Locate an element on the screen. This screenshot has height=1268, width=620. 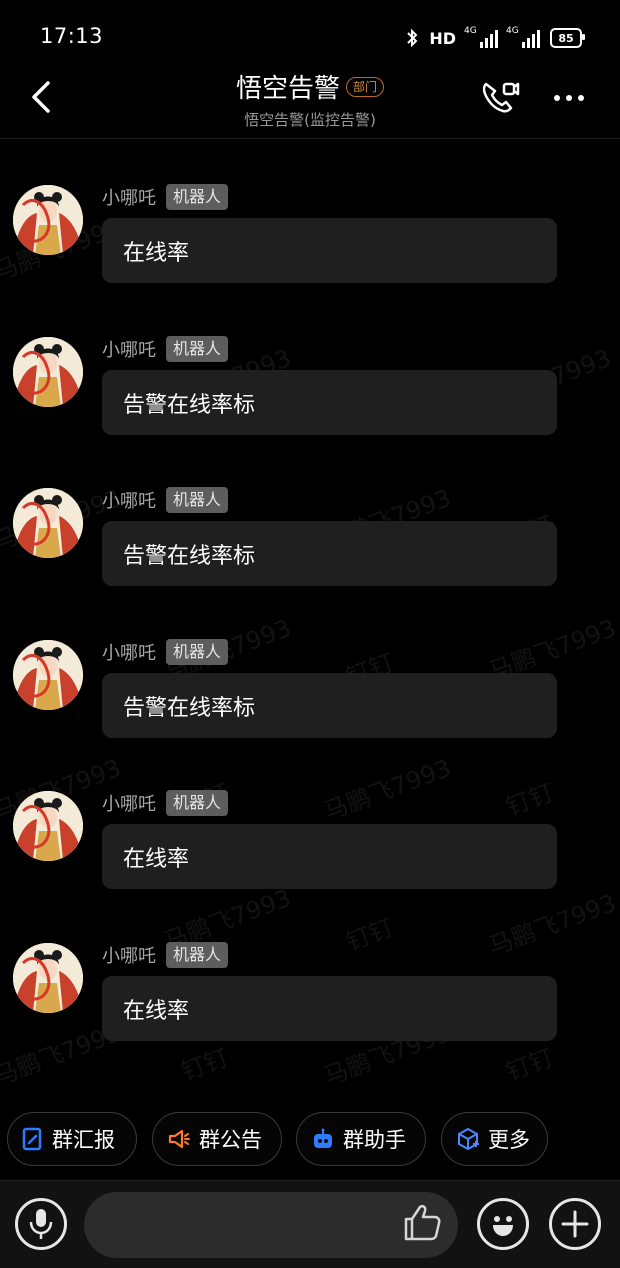
input-bar is located at coordinates (310, 1224).